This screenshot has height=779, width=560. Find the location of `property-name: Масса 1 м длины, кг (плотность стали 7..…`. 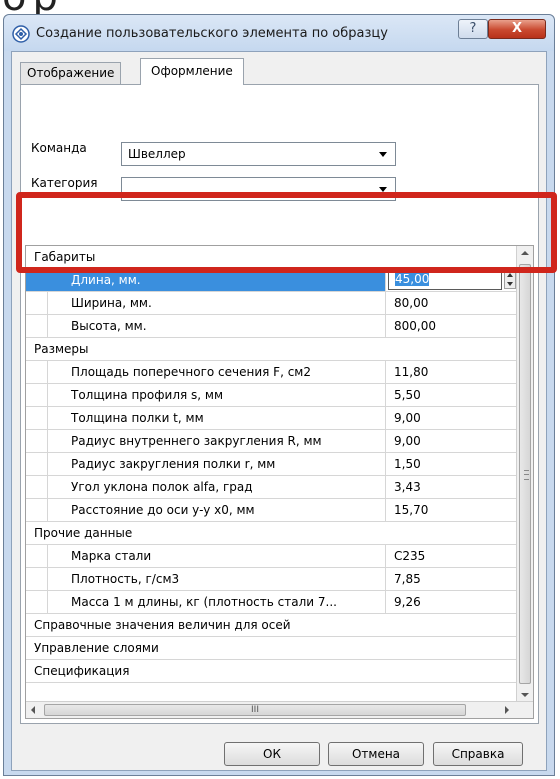

property-name: Масса 1 м длины, кг (плотность стали 7..… is located at coordinates (206, 602).